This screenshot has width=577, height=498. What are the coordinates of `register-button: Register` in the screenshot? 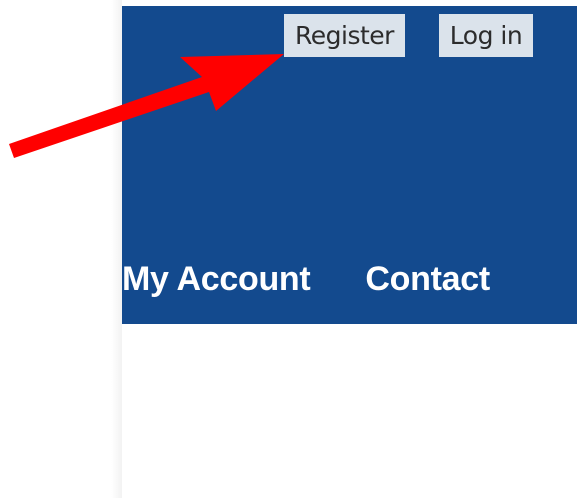 It's located at (344, 35).